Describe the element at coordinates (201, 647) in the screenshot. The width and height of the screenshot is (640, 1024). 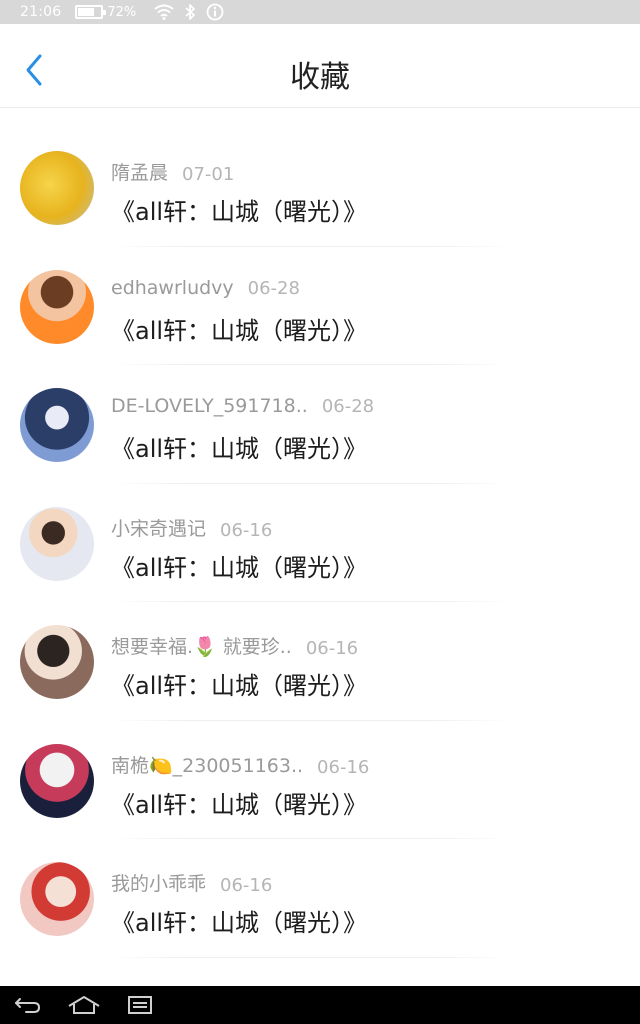
I see `author-name: 想要幸福.🌷 就要珍..` at that location.